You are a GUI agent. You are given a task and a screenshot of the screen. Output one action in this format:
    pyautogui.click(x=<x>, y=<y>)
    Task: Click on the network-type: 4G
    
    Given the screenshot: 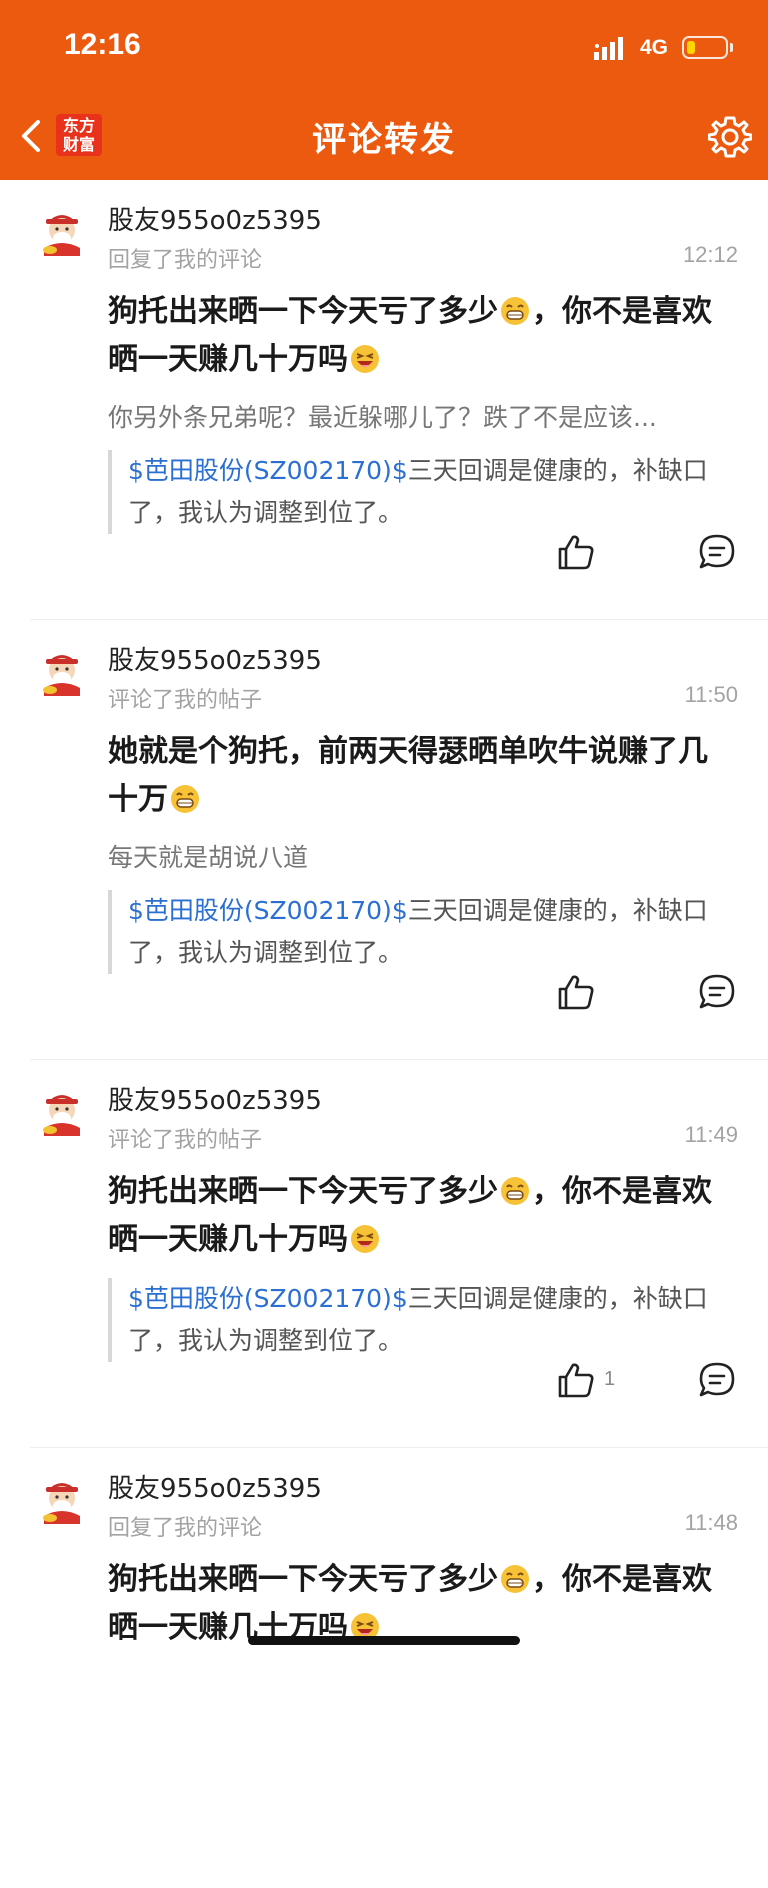 What is the action you would take?
    pyautogui.click(x=654, y=47)
    